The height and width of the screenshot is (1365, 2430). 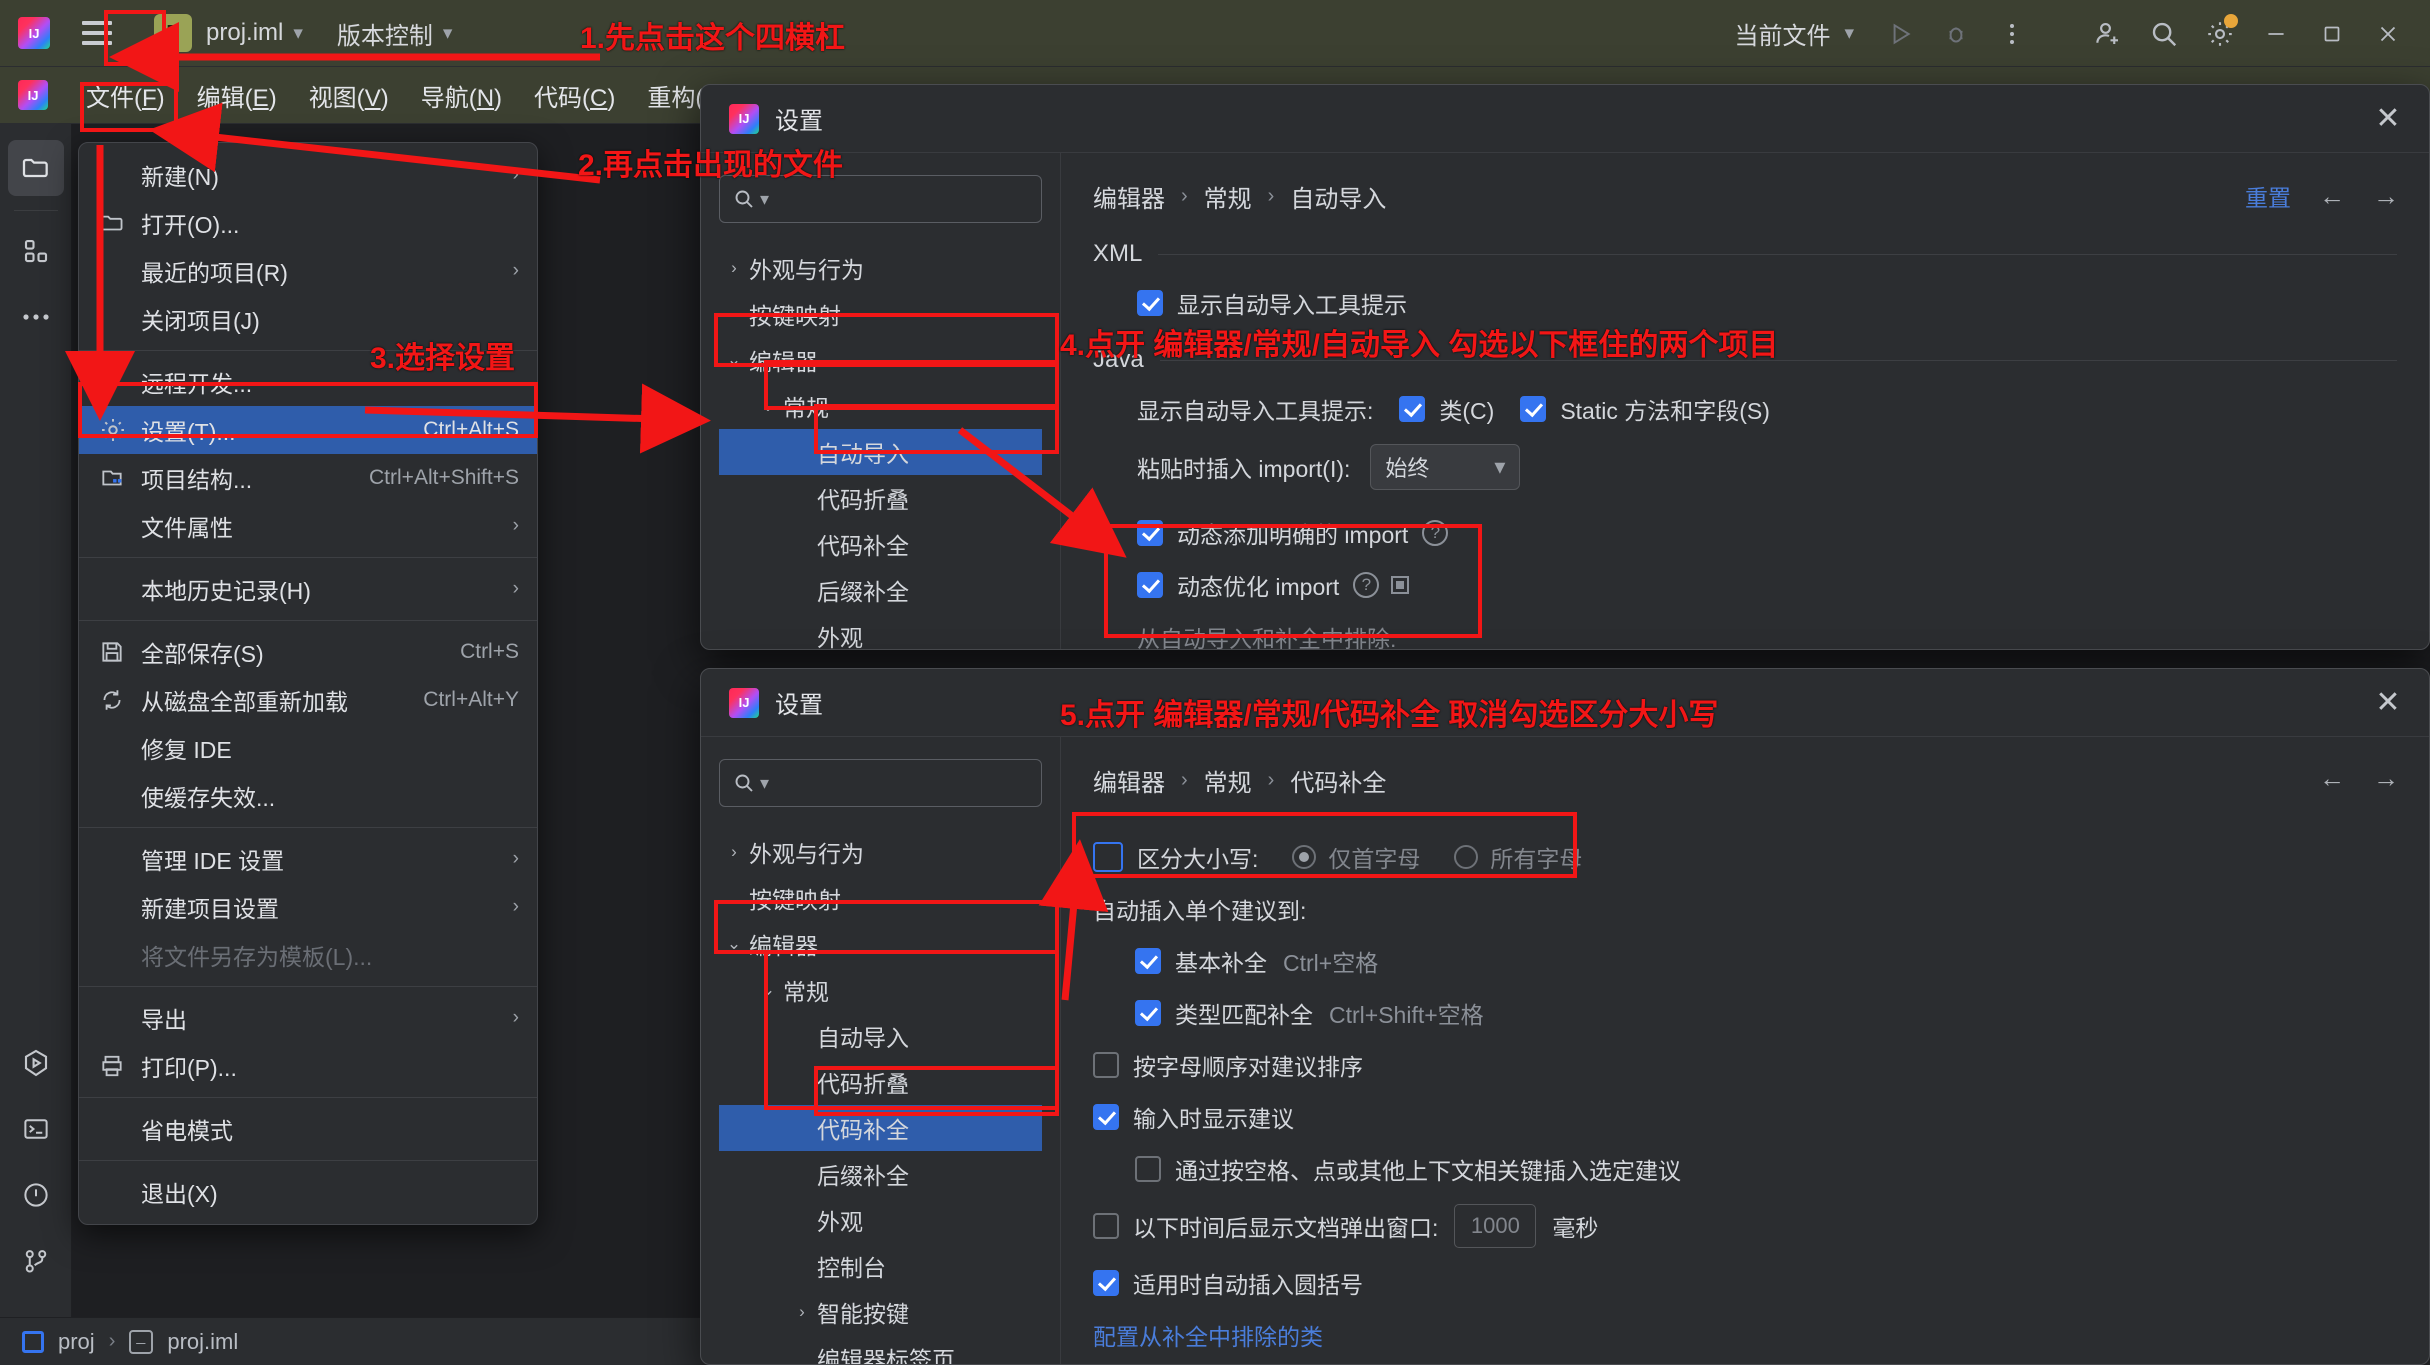 I want to click on close-window-button, so click(x=2388, y=33).